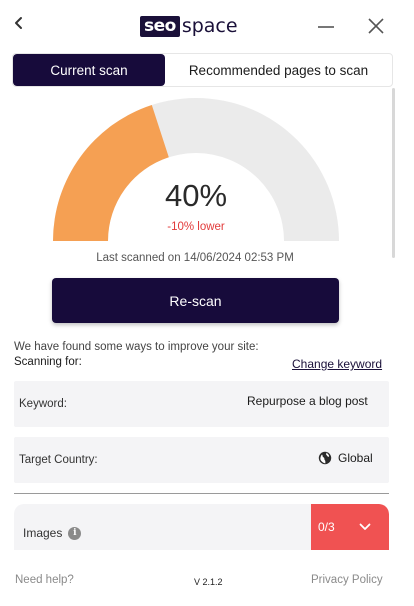 The width and height of the screenshot is (414, 606). I want to click on target-country-row: Target Country: Global, so click(201, 460).